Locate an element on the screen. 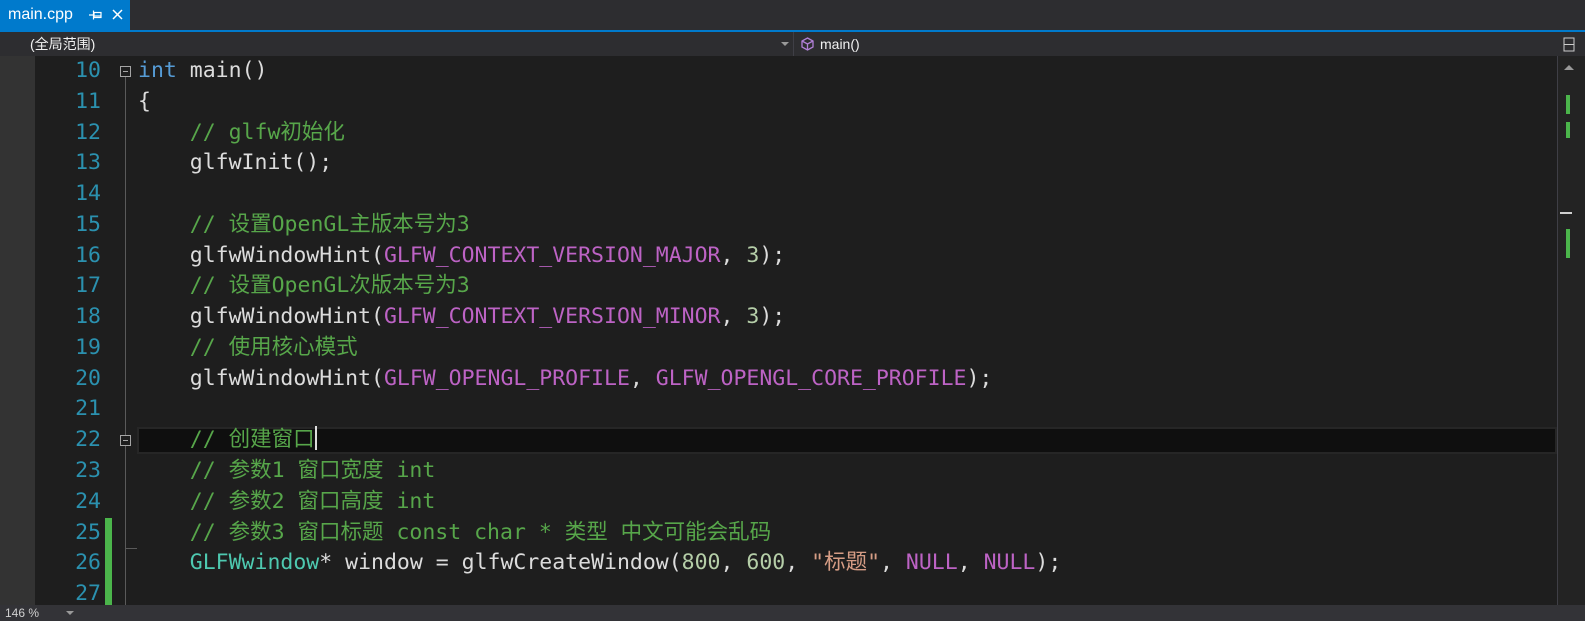 This screenshot has height=621, width=1585. pin-icon-stroke is located at coordinates (97, 15).